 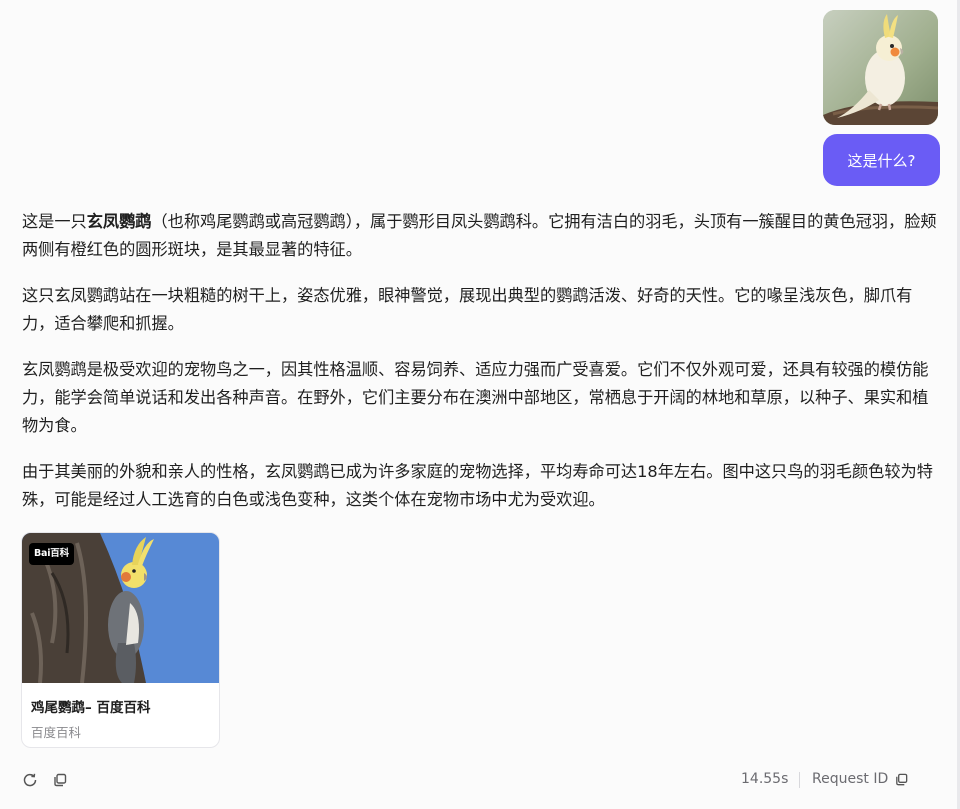 What do you see at coordinates (765, 779) in the screenshot?
I see `response-latency: 14.55s` at bounding box center [765, 779].